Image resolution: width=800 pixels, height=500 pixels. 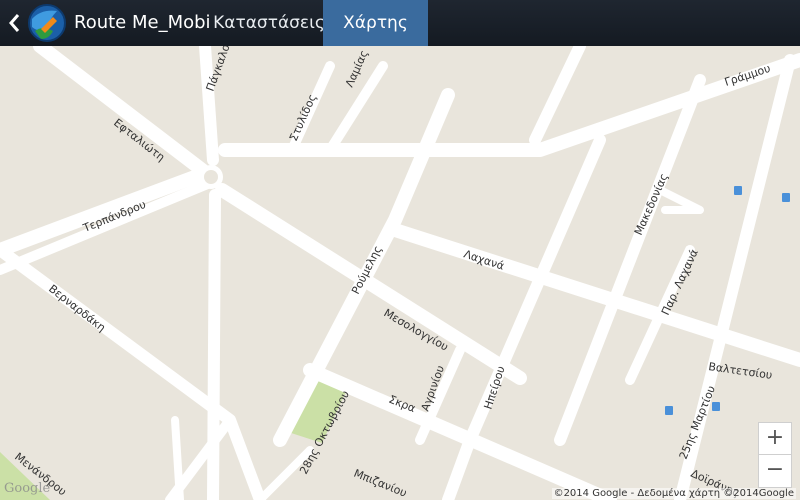 What do you see at coordinates (142, 22) in the screenshot?
I see `app-title: Route Me_Mobi` at bounding box center [142, 22].